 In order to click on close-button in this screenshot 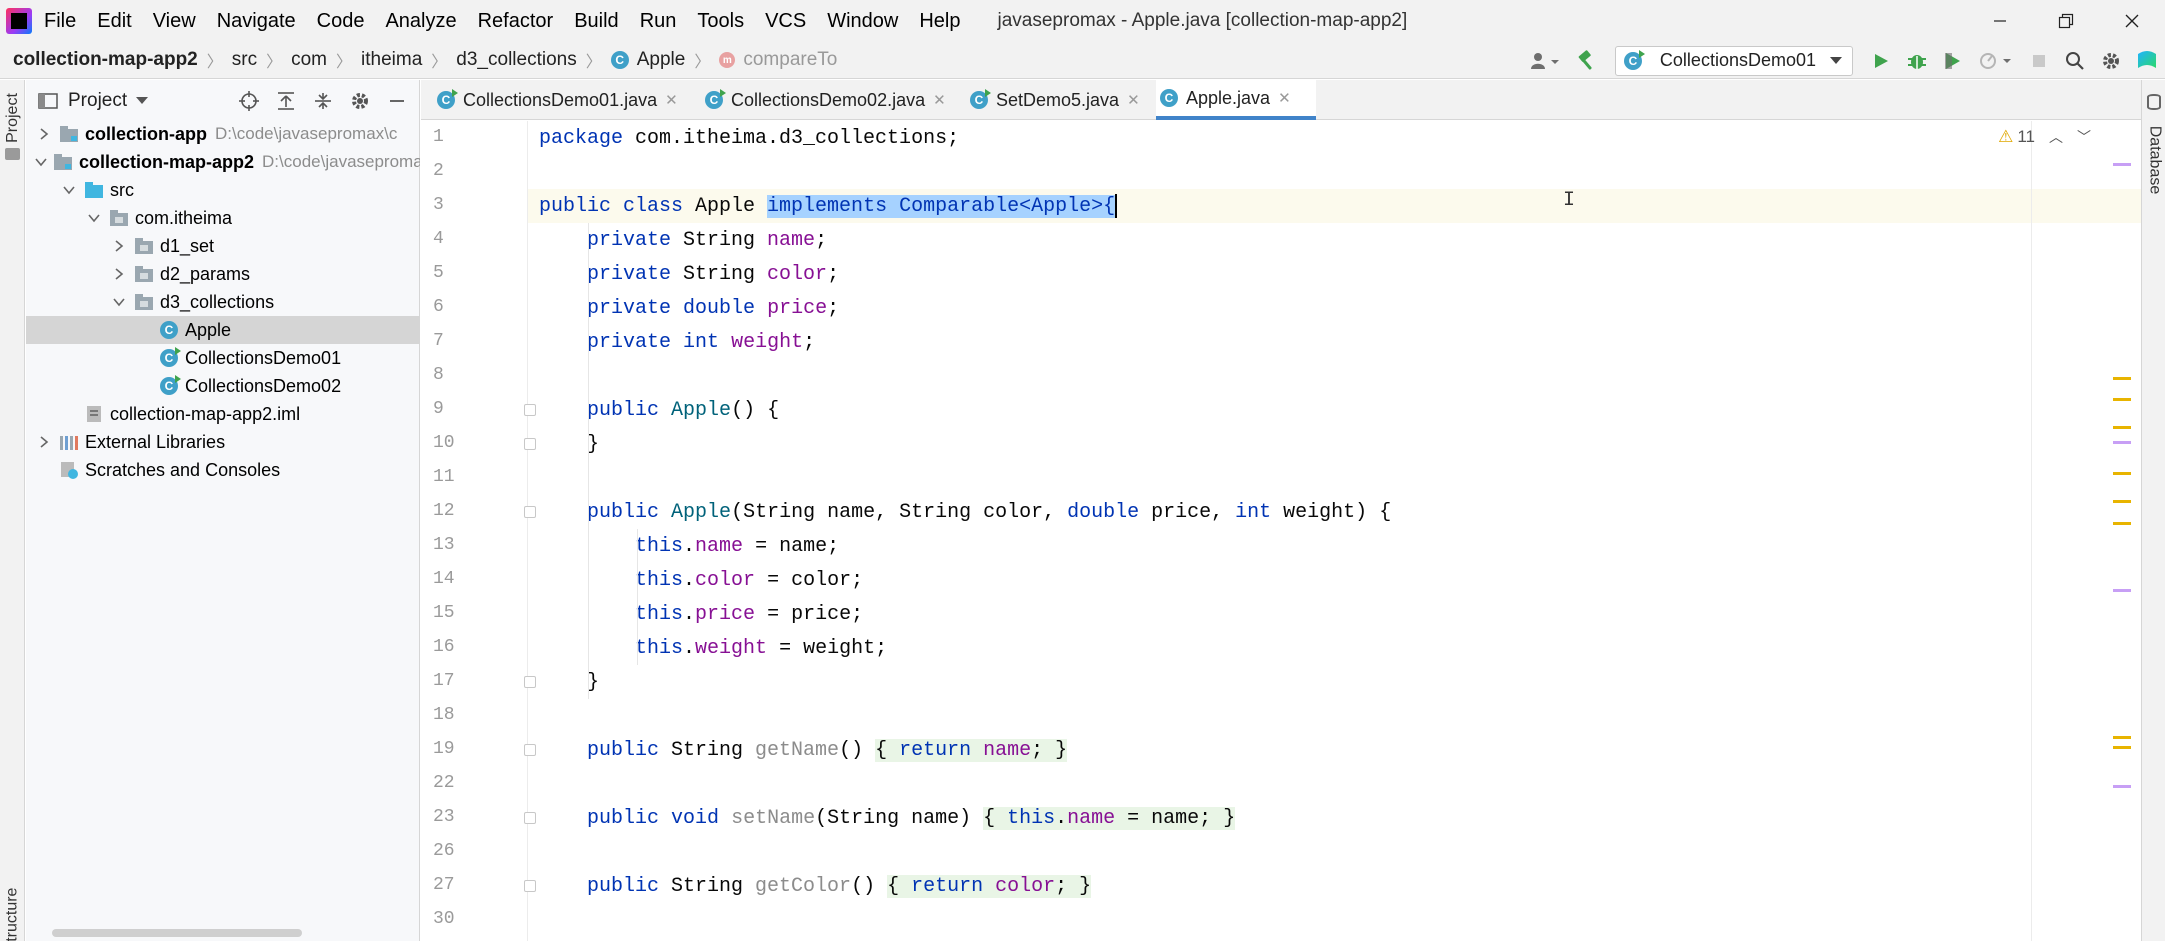, I will do `click(2132, 21)`.